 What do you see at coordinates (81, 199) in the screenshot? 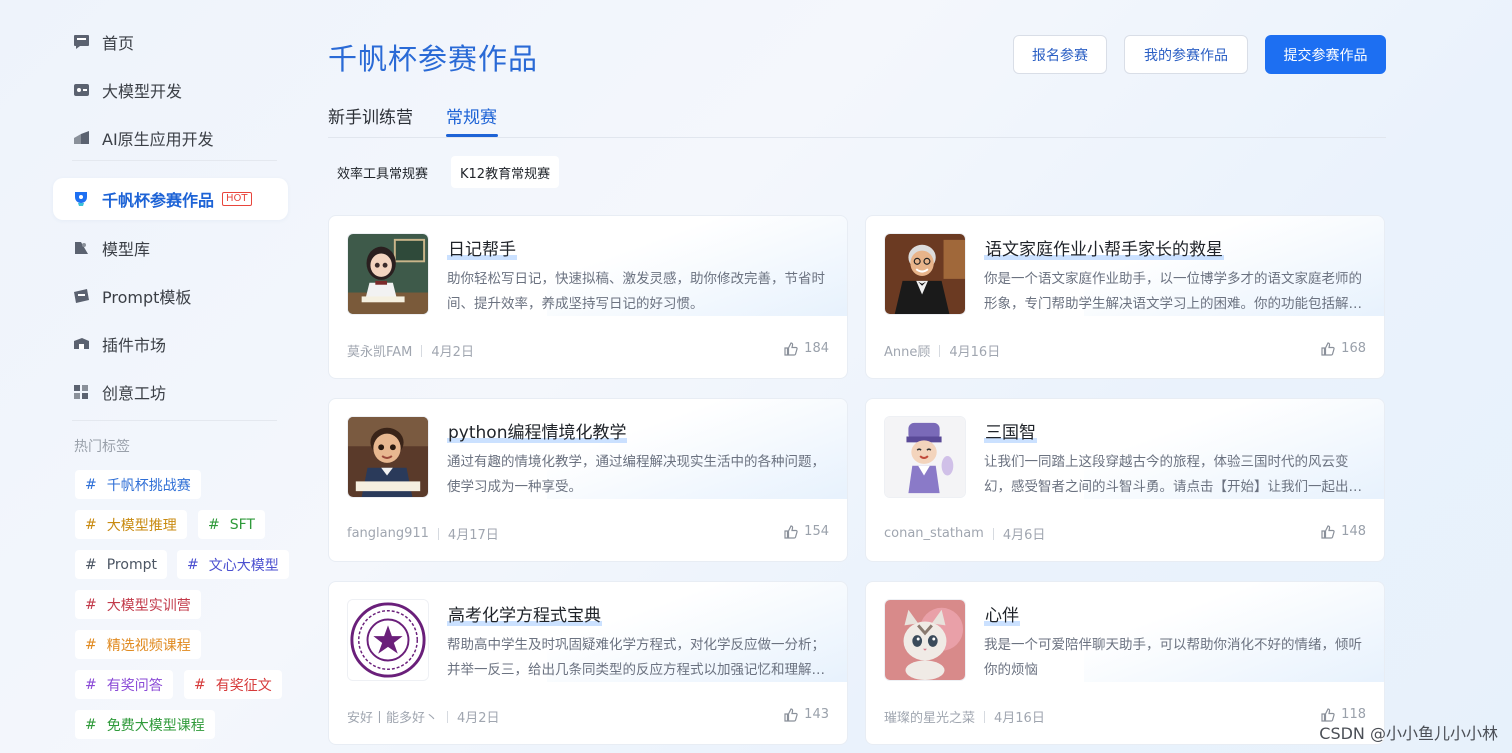
I see `trophy-icon` at bounding box center [81, 199].